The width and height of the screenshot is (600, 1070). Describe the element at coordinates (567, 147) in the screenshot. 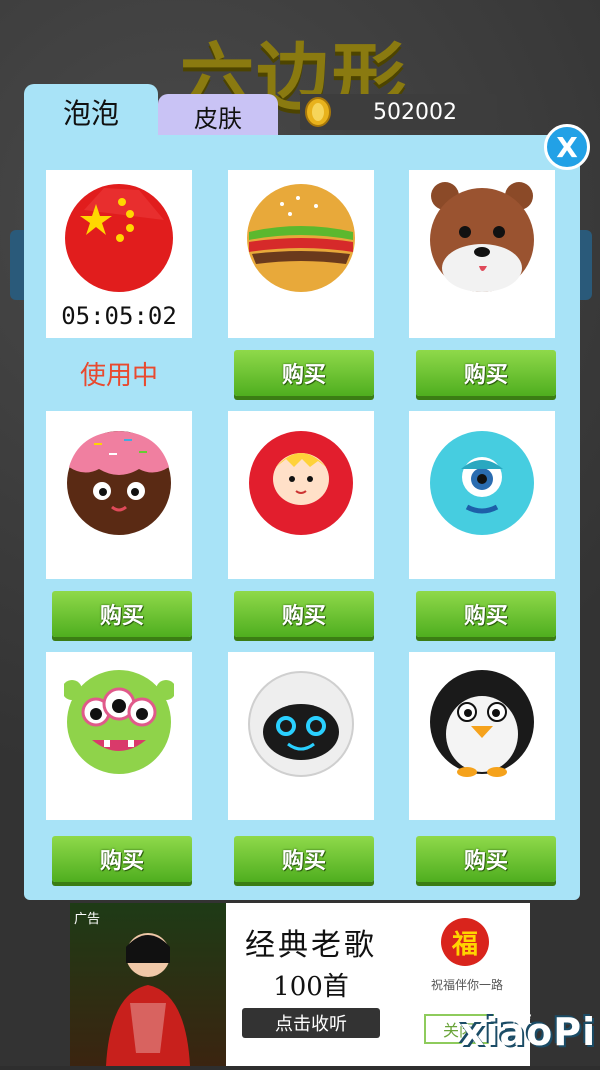

I see `close-button: X` at that location.